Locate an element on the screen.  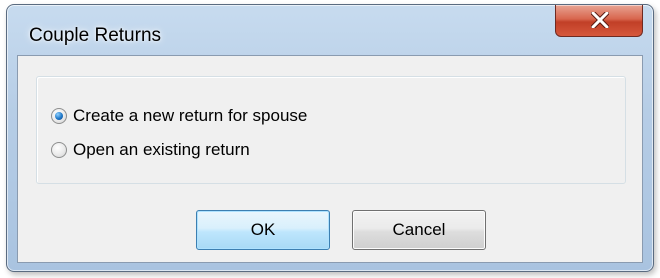
option-open-existing-return: Open an existing return is located at coordinates (150, 150).